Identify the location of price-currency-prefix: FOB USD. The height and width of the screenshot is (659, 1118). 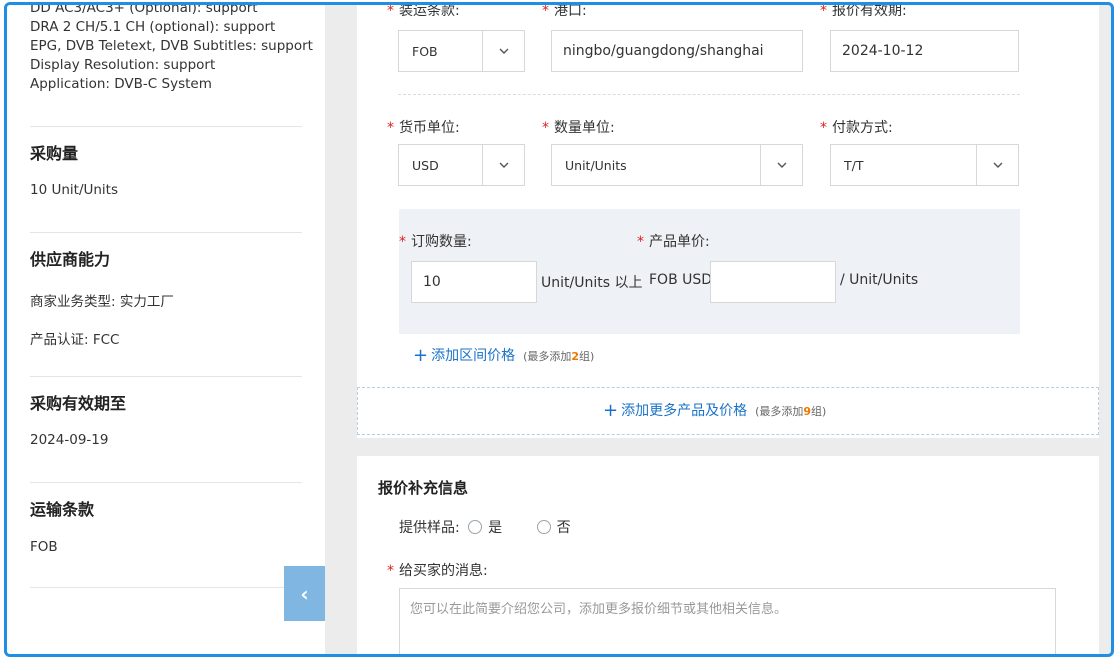
(681, 280).